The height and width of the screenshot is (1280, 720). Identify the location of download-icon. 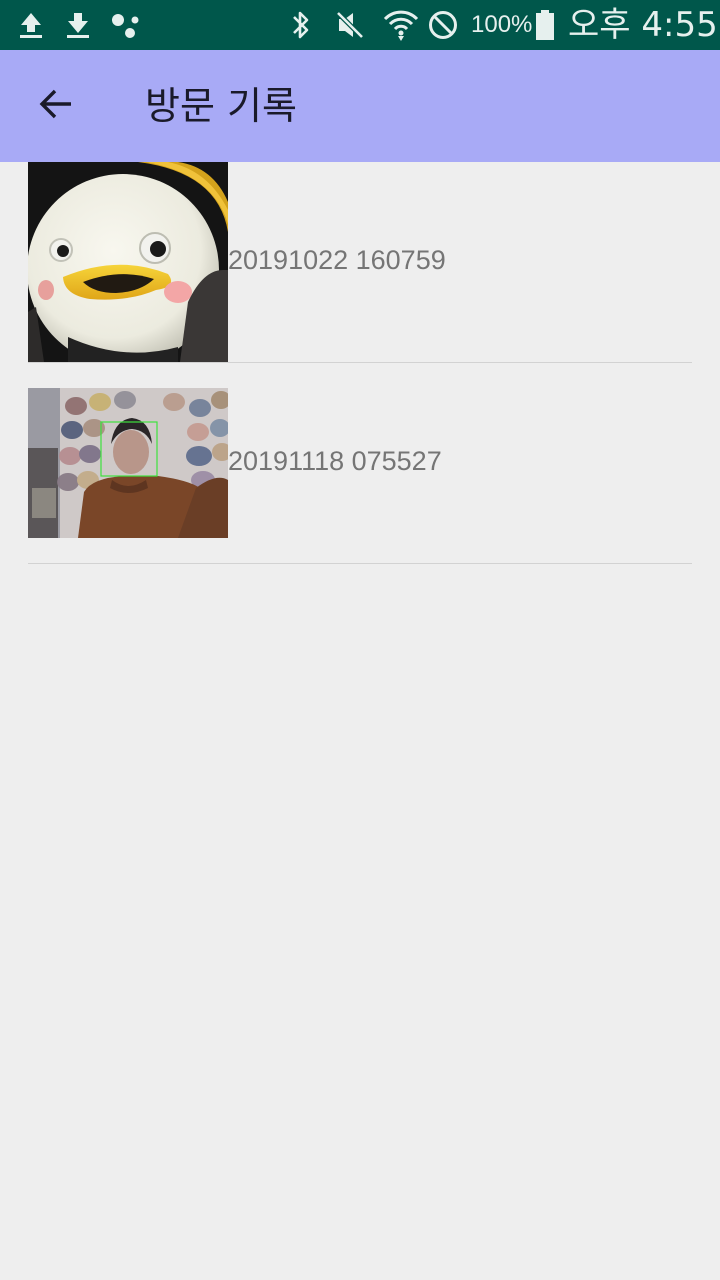
(78, 25).